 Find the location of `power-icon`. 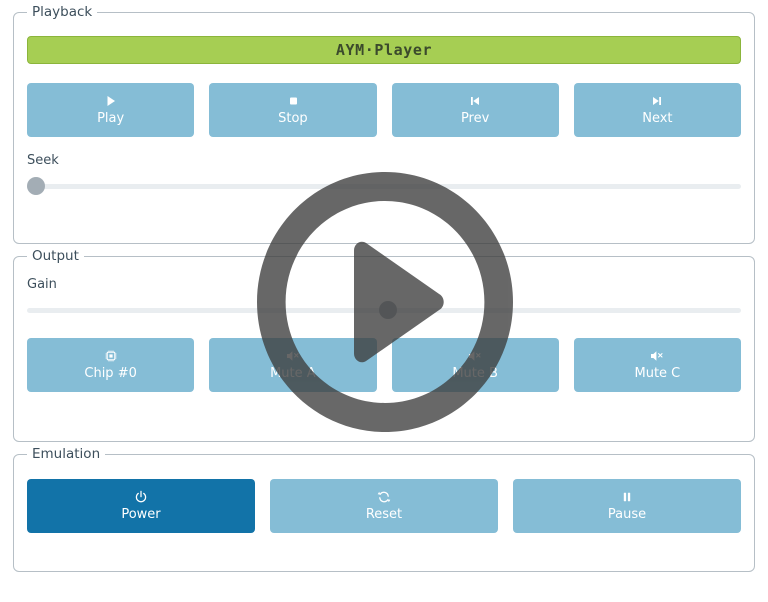

power-icon is located at coordinates (141, 497).